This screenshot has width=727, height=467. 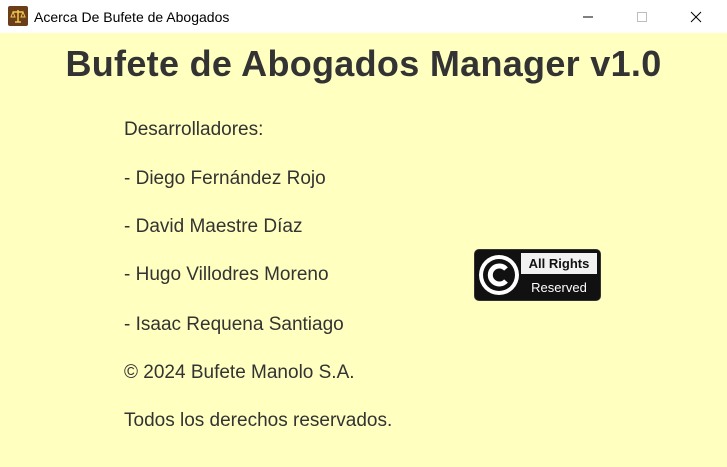 What do you see at coordinates (234, 324) in the screenshot?
I see `developer-item: - Isaac Requena Santiago` at bounding box center [234, 324].